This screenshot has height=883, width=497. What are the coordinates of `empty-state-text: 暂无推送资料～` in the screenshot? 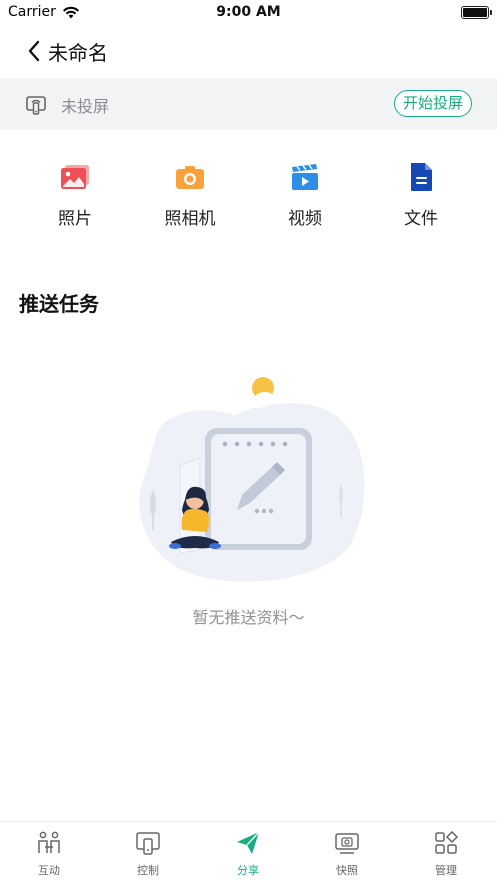 It's located at (248, 617).